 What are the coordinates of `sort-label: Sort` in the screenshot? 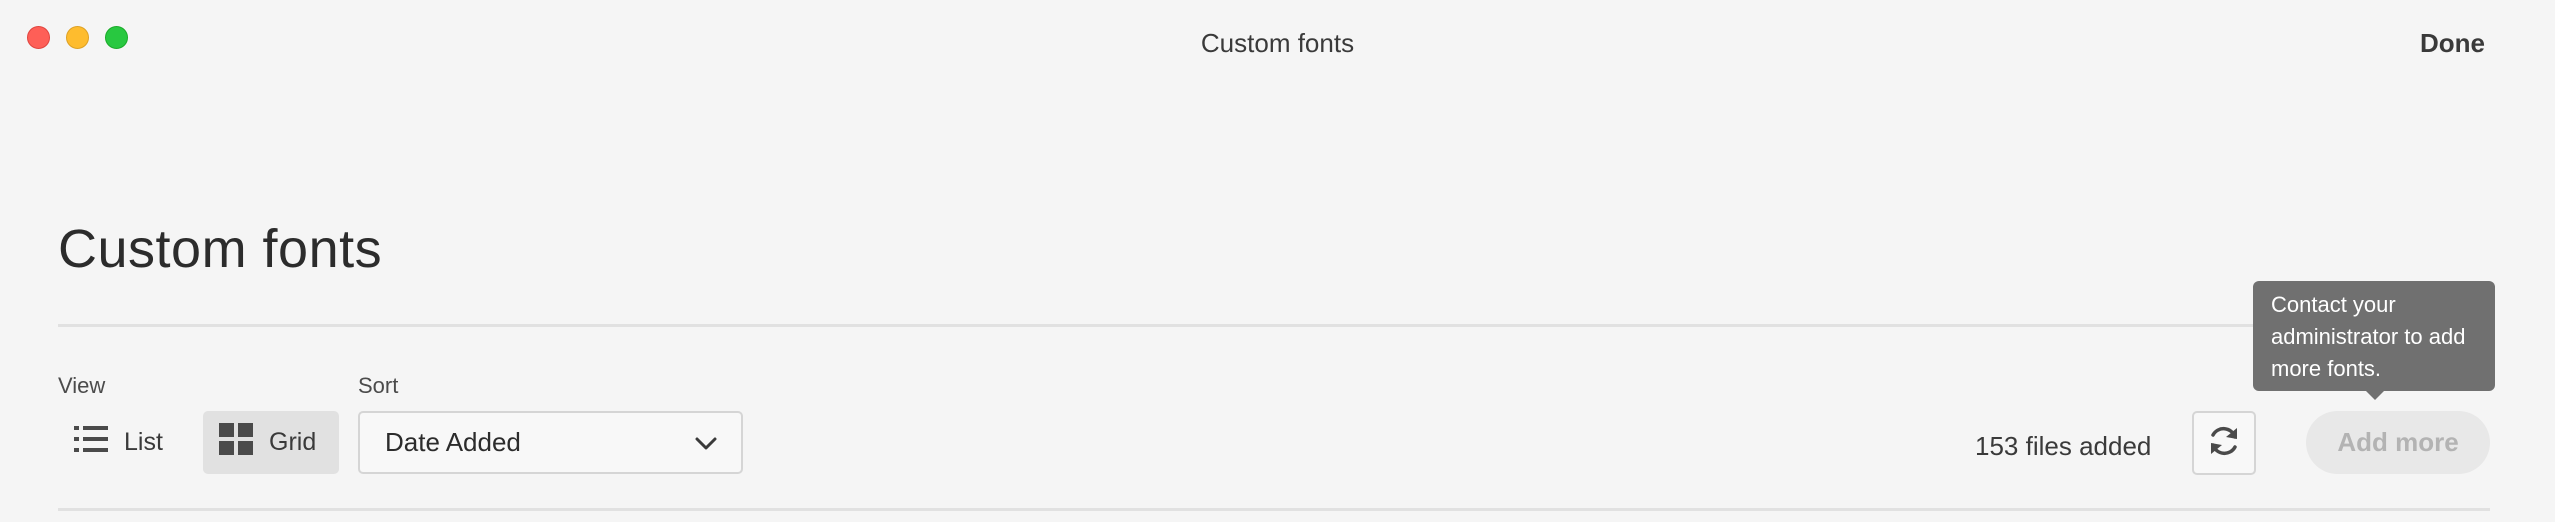 It's located at (378, 385).